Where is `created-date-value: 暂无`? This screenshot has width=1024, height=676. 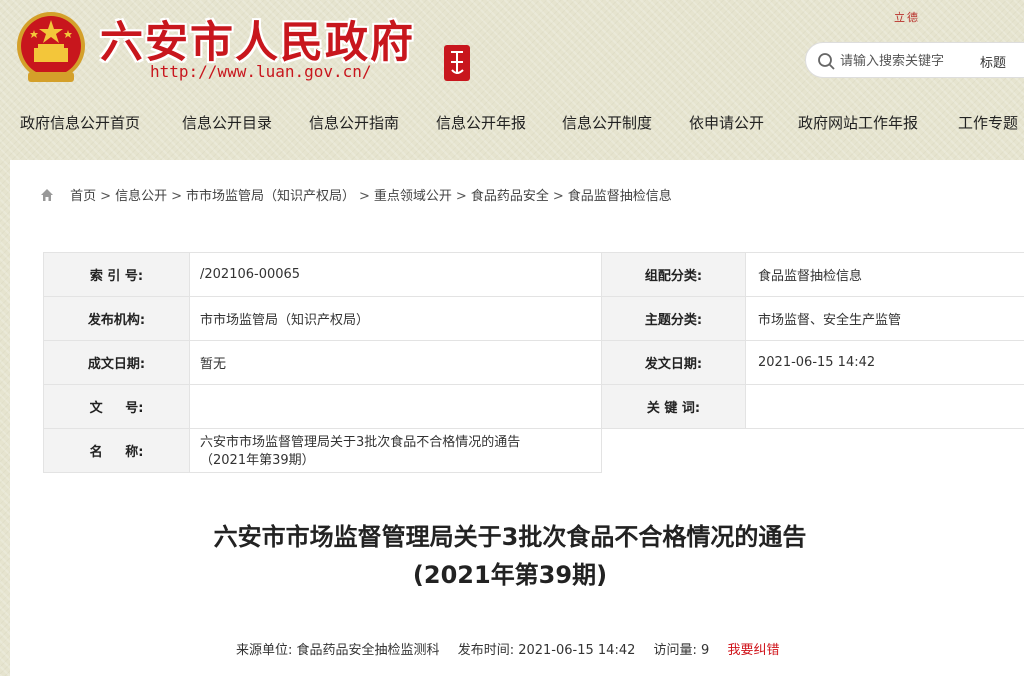
created-date-value: 暂无 is located at coordinates (395, 362).